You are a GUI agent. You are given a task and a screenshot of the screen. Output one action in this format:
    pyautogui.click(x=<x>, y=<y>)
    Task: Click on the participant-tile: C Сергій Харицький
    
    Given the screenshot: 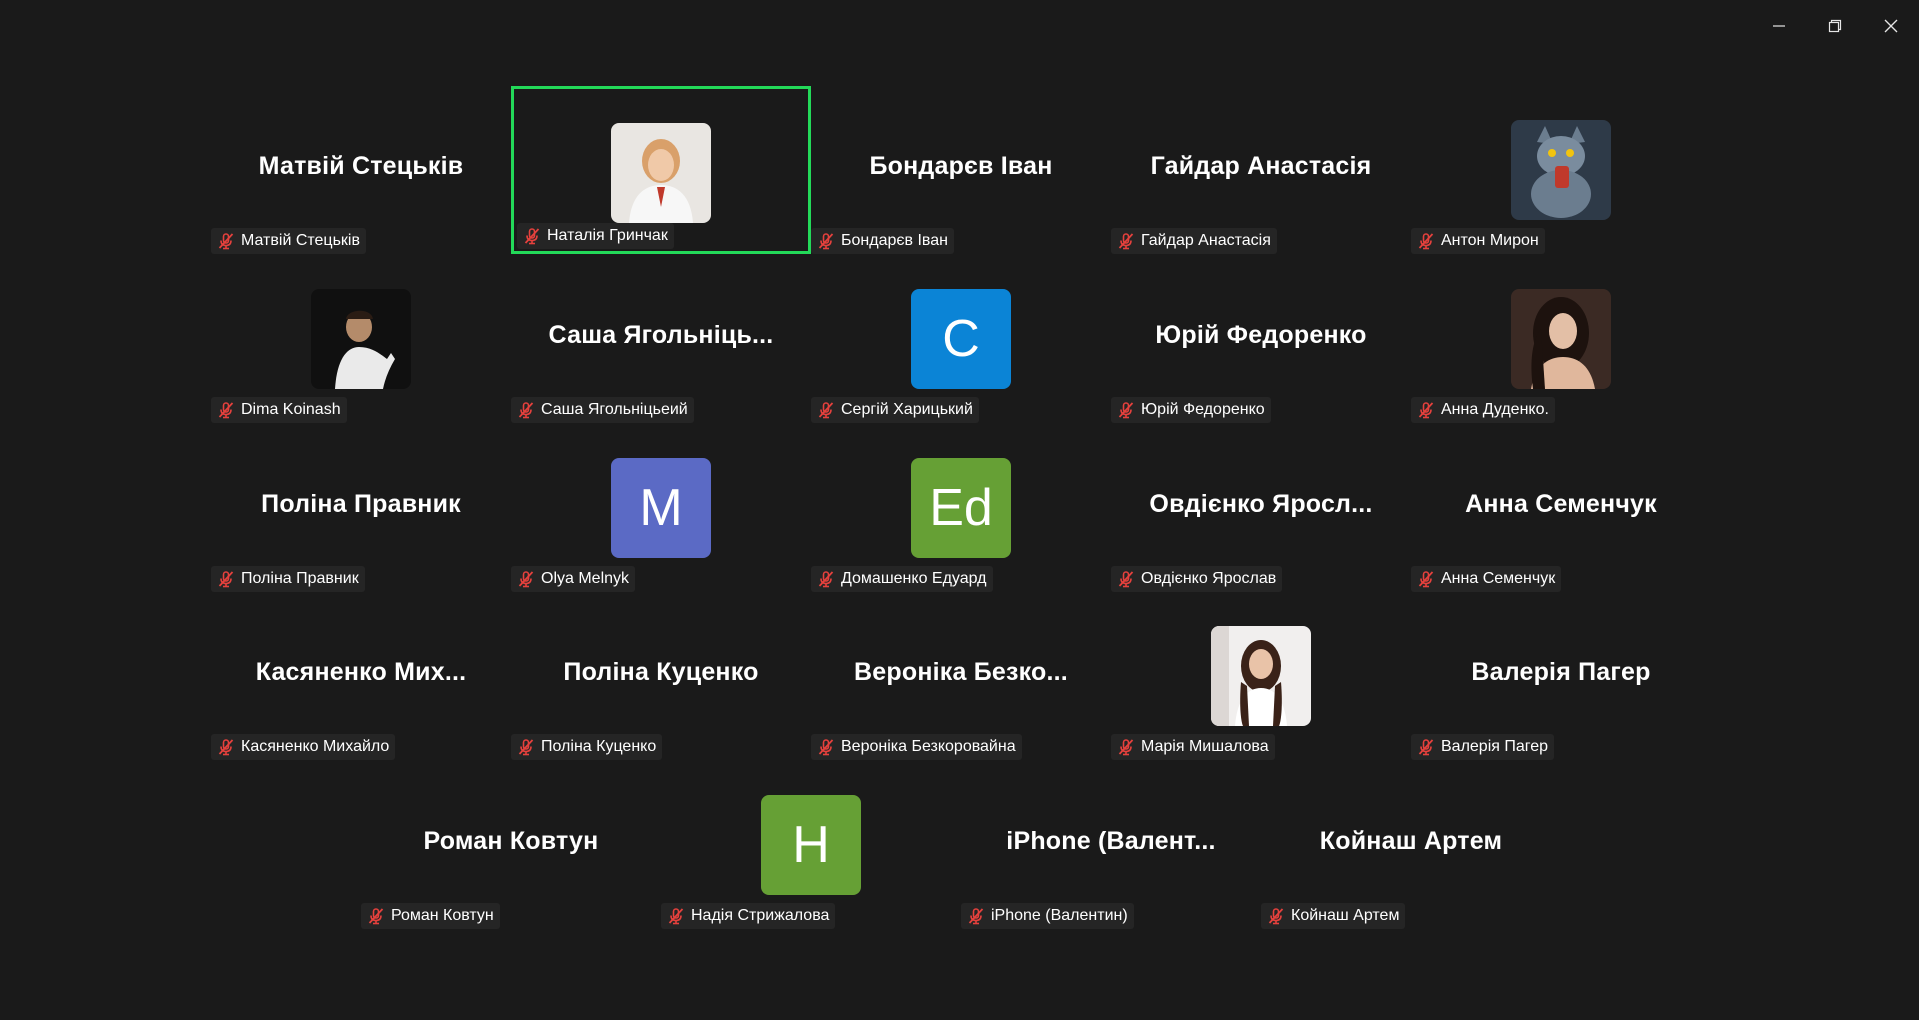 What is the action you would take?
    pyautogui.click(x=961, y=339)
    